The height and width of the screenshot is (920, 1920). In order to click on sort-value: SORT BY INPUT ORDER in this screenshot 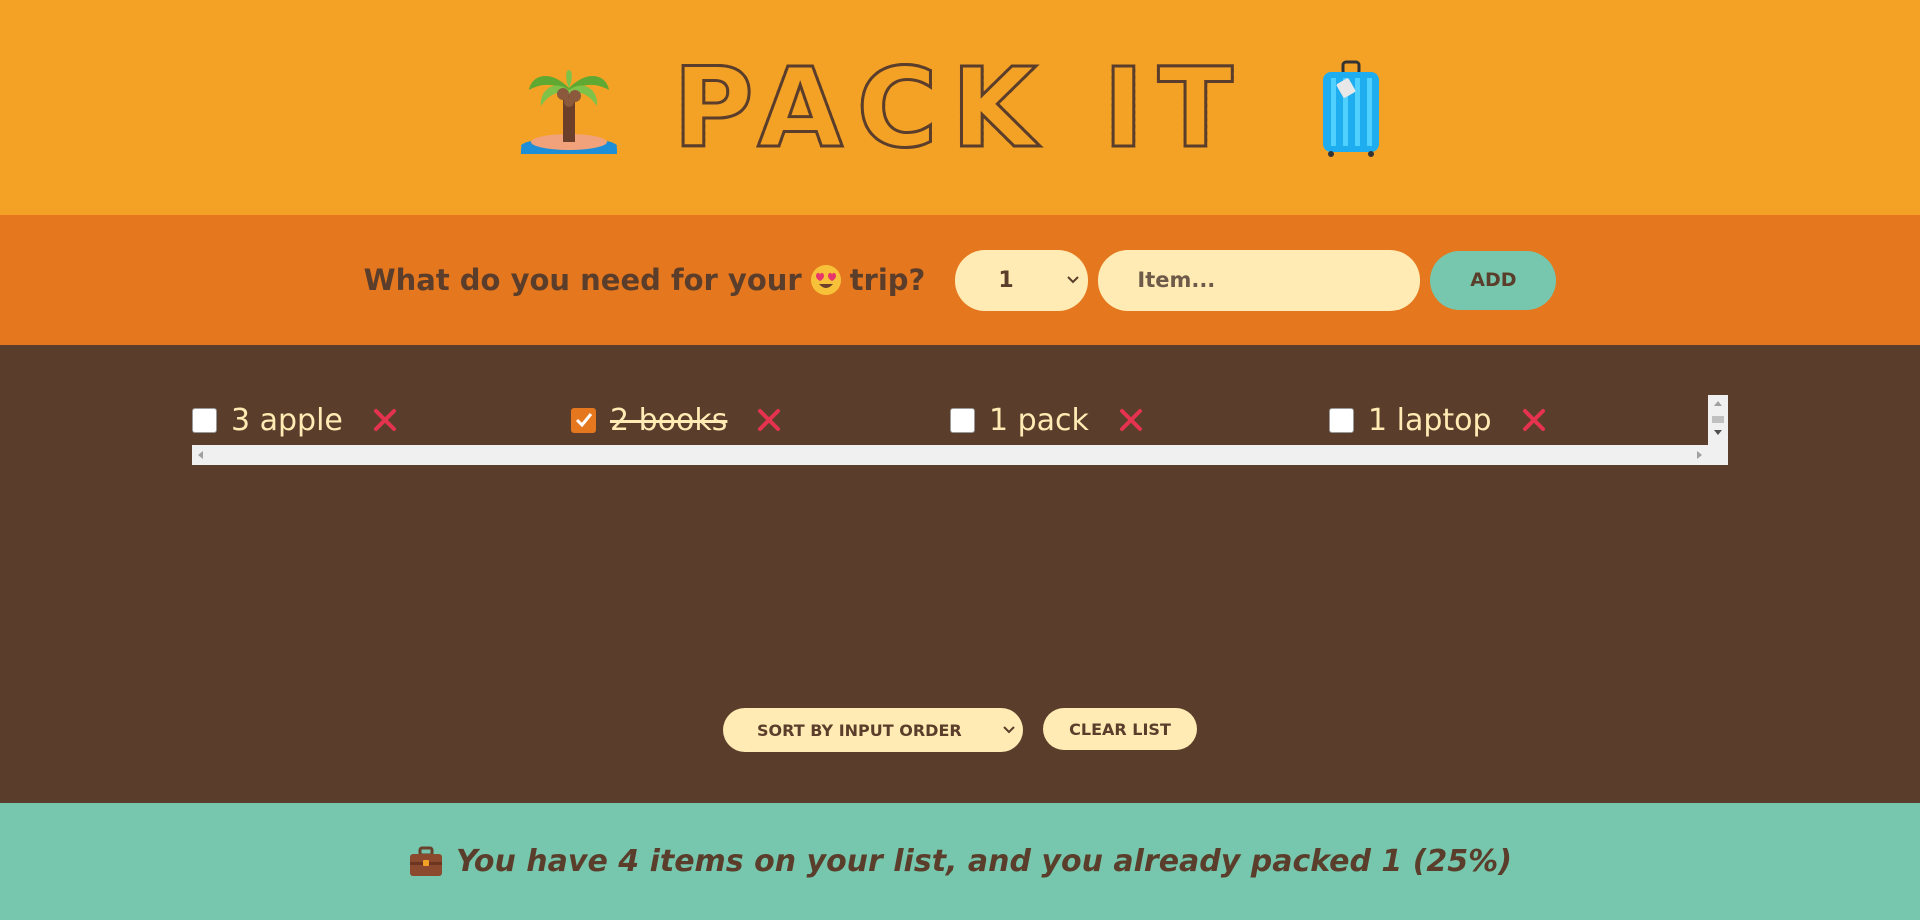, I will do `click(859, 730)`.